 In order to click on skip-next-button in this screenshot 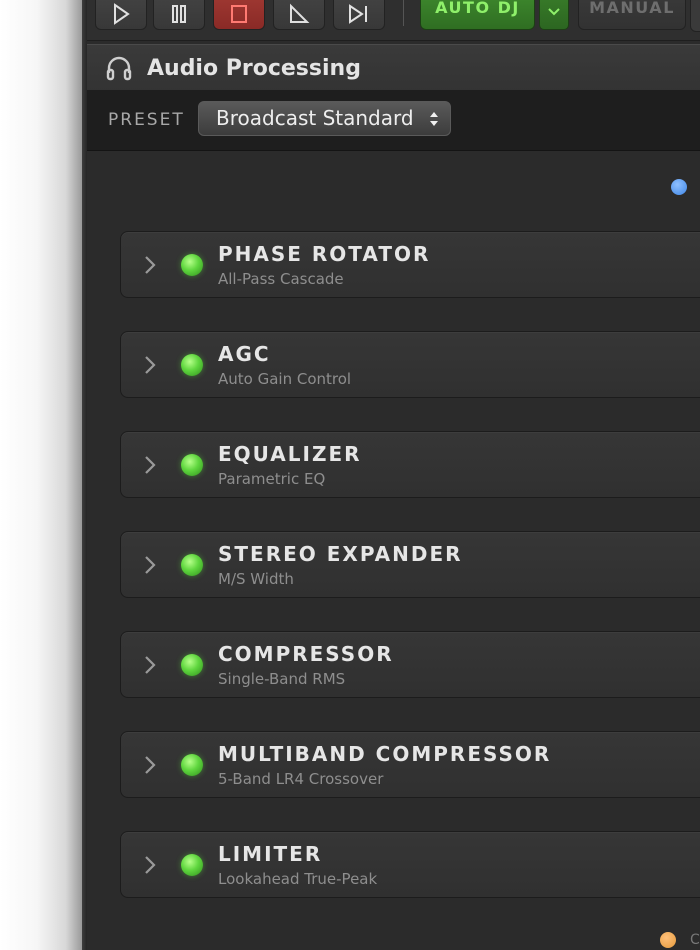, I will do `click(359, 15)`.